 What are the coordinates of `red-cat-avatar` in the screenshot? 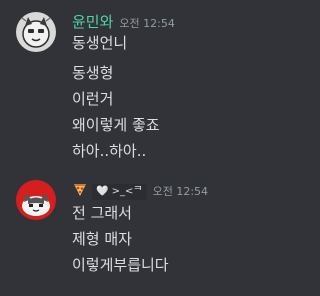 It's located at (36, 200).